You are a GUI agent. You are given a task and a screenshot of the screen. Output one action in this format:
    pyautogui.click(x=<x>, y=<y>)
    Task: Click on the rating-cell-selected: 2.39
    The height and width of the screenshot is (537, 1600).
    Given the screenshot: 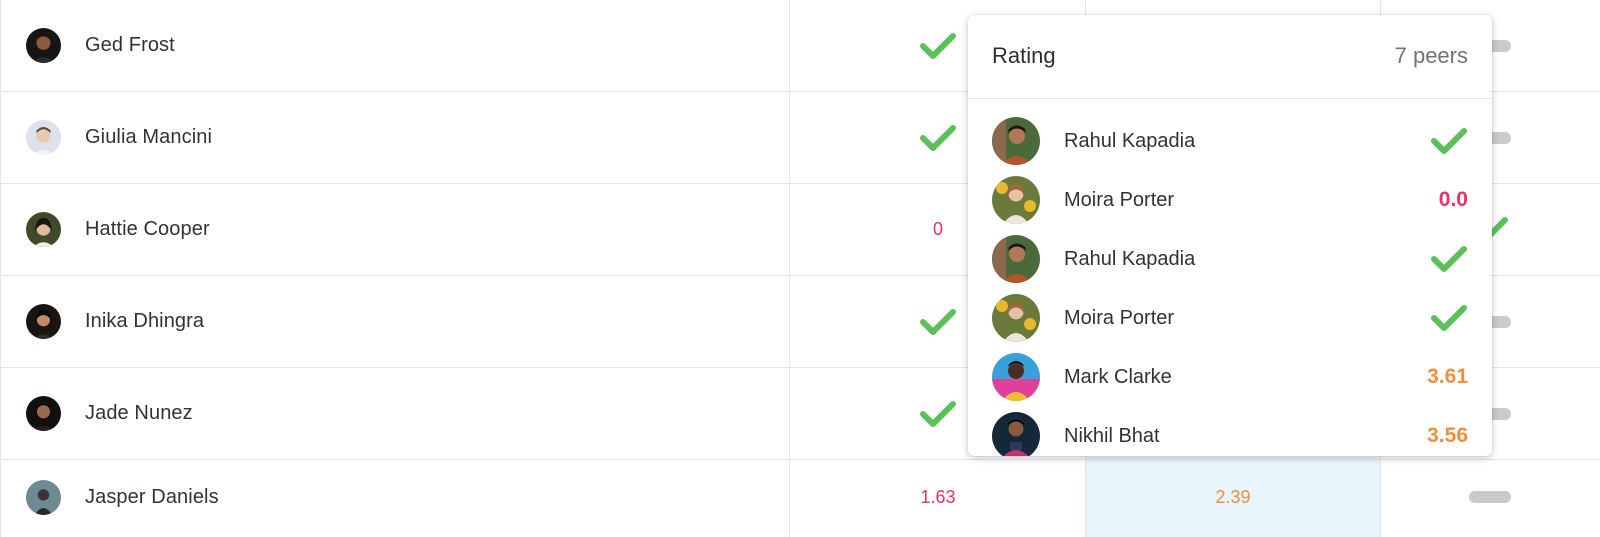 What is the action you would take?
    pyautogui.click(x=1233, y=497)
    